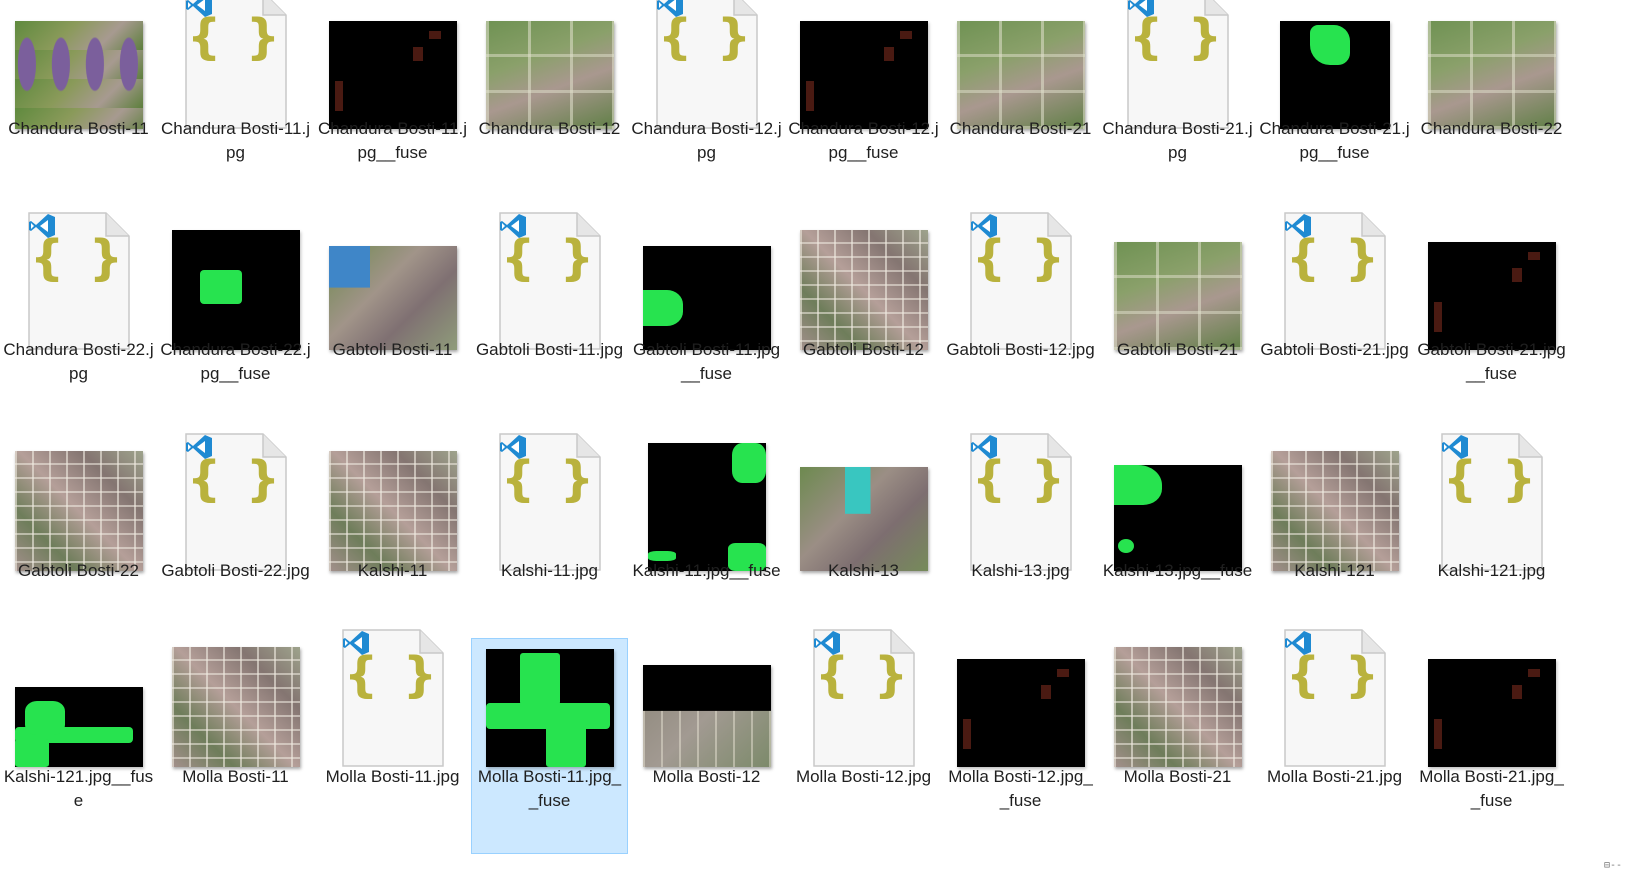  I want to click on file-name-label: Molla Bosti-11.jpg__fuse, so click(549, 788).